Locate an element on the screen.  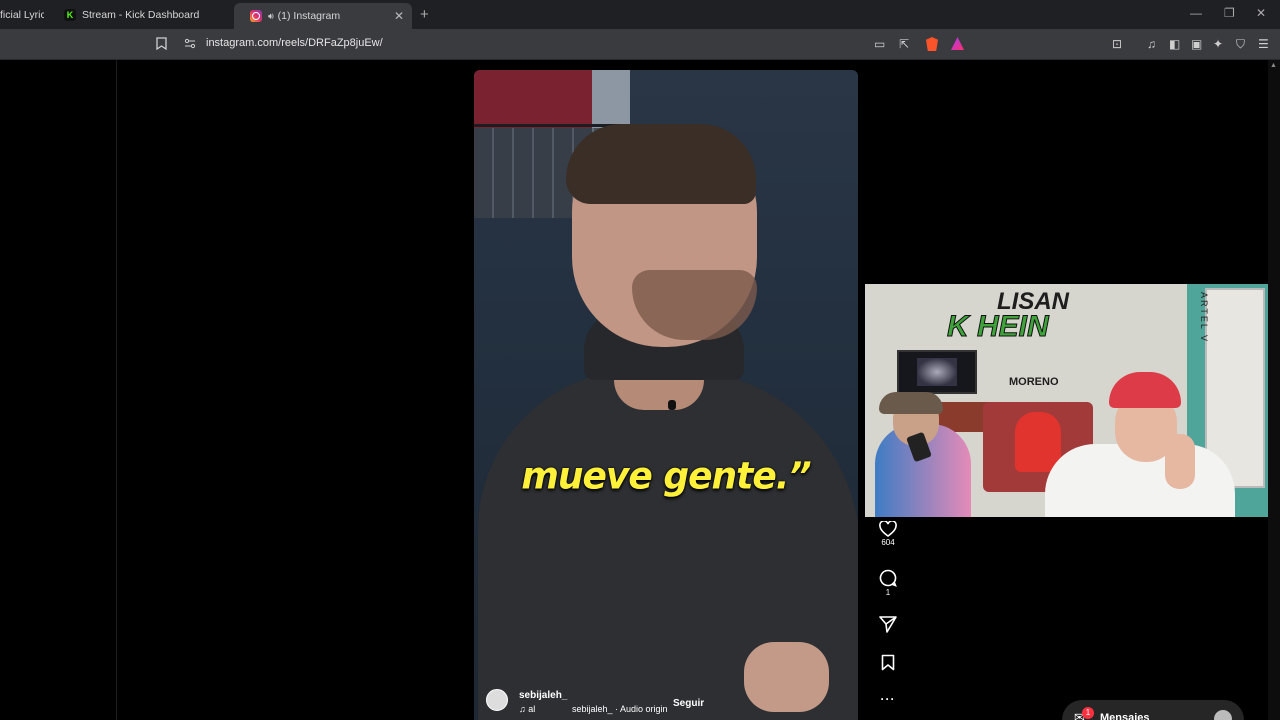
graffiti-side: ARTEL V is located at coordinates (1204, 318).